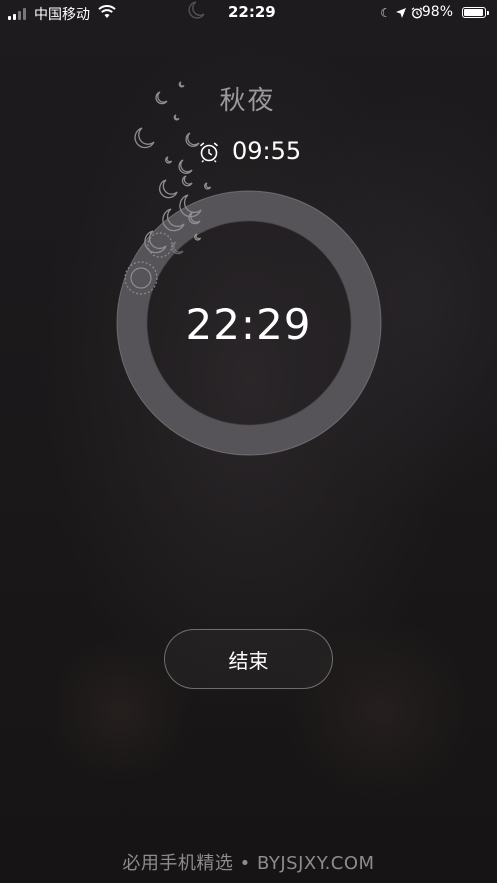  I want to click on alarm-clock-icon, so click(209, 152).